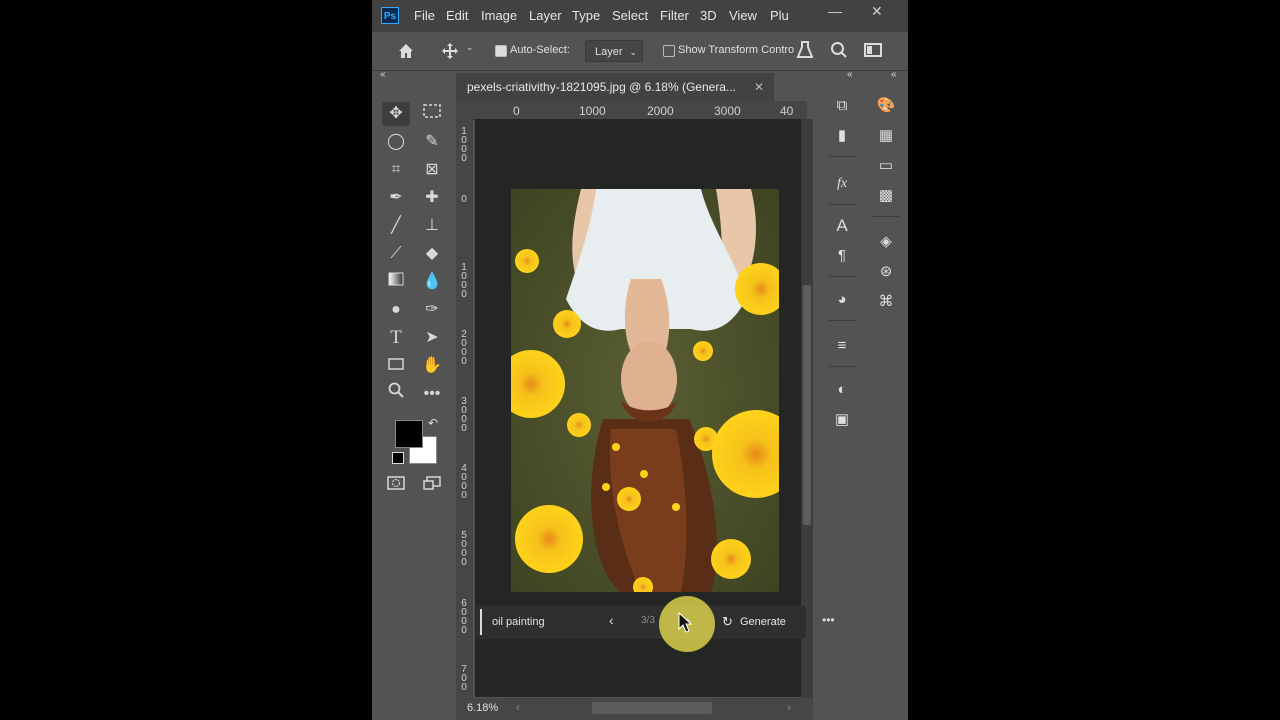  Describe the element at coordinates (450, 51) in the screenshot. I see `move-tool-icon` at that location.